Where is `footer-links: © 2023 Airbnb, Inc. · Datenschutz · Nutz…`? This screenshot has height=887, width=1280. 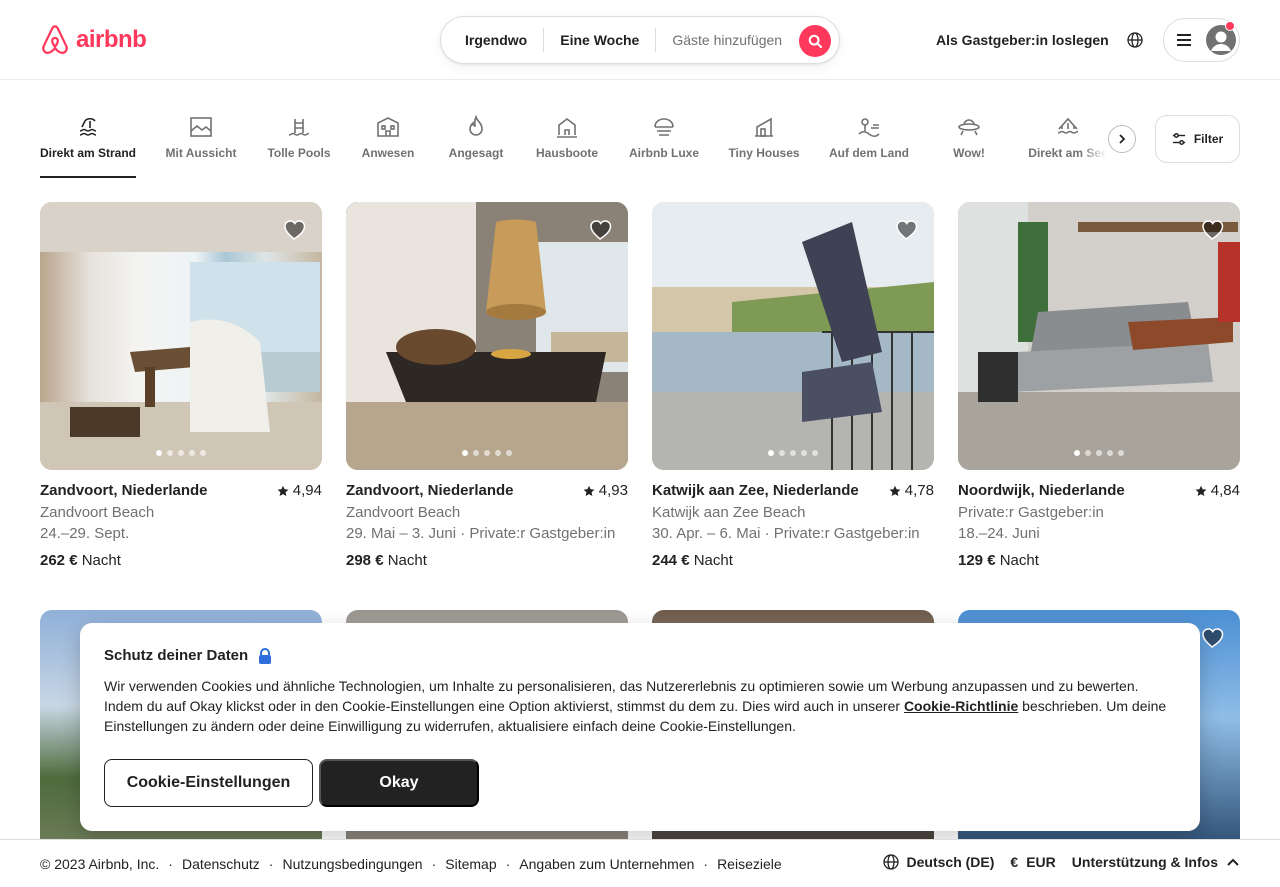
footer-links: © 2023 Airbnb, Inc. · Datenschutz · Nutz… is located at coordinates (411, 864).